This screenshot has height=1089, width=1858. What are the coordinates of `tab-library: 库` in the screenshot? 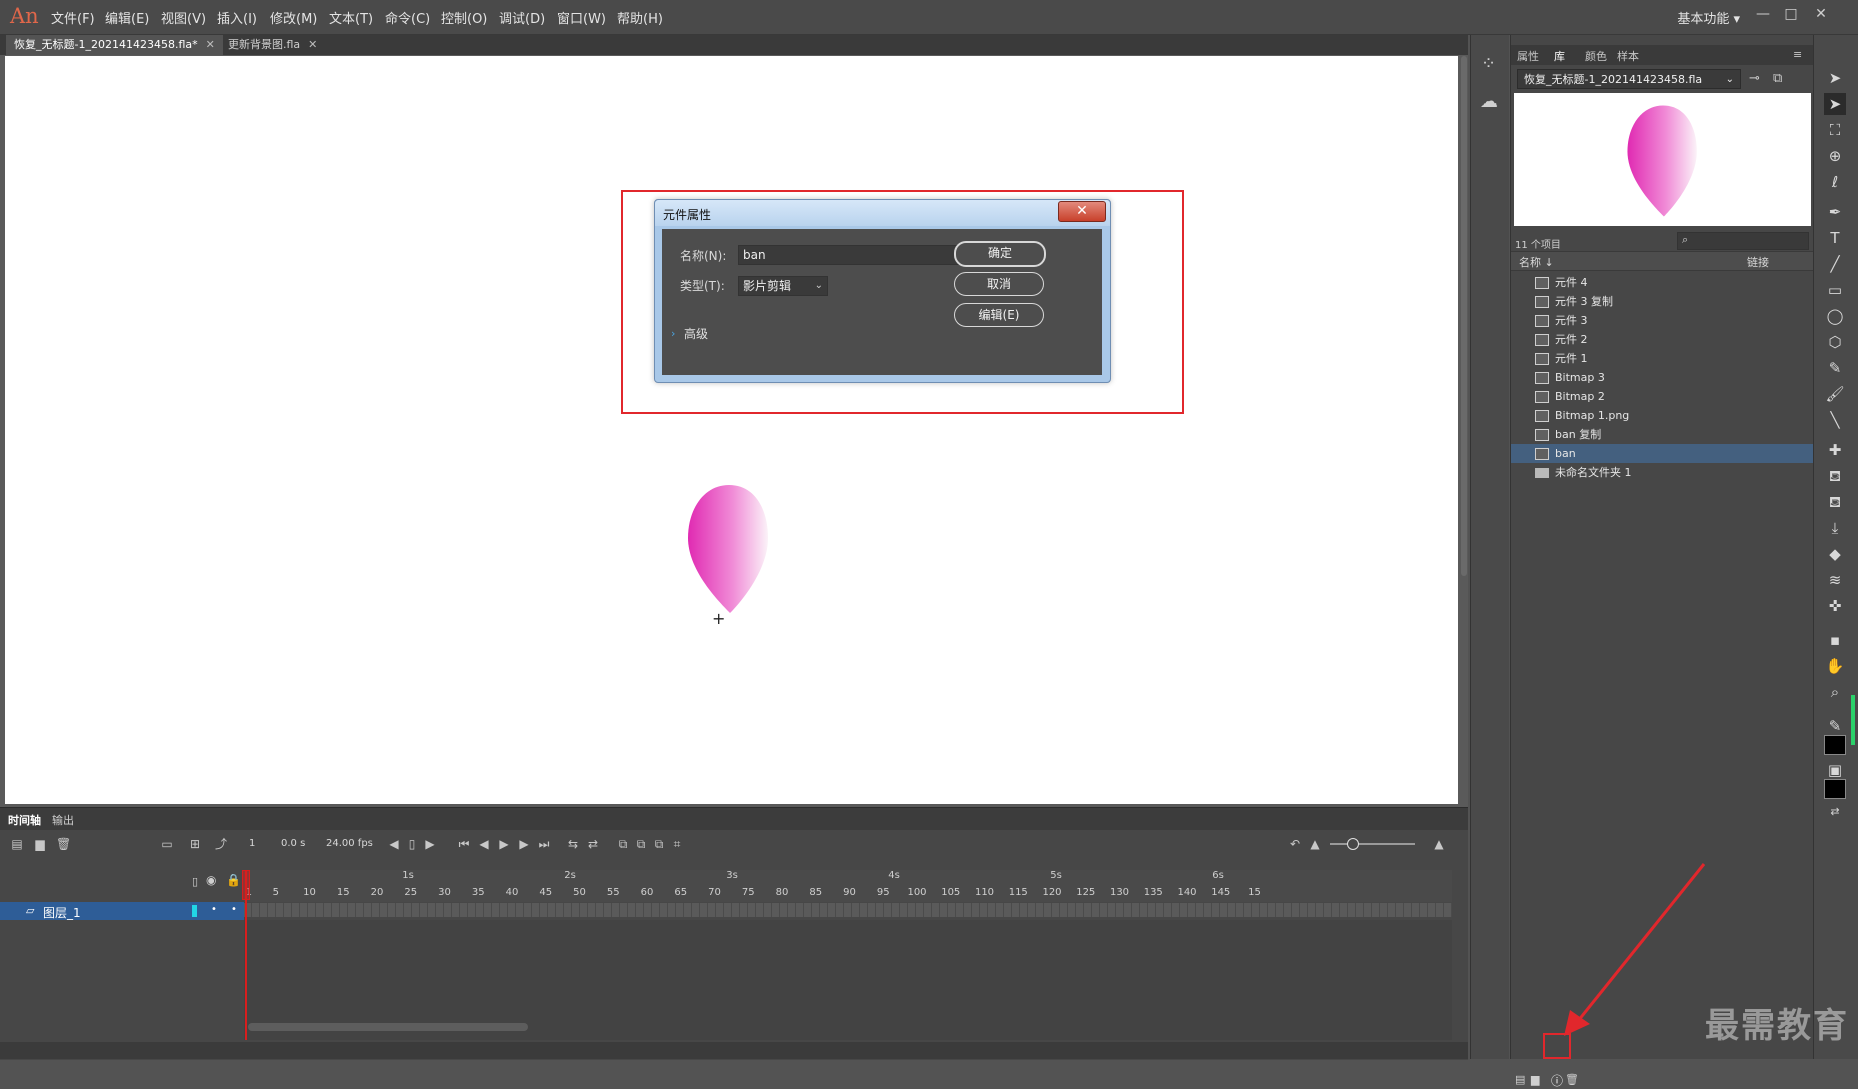 It's located at (1559, 56).